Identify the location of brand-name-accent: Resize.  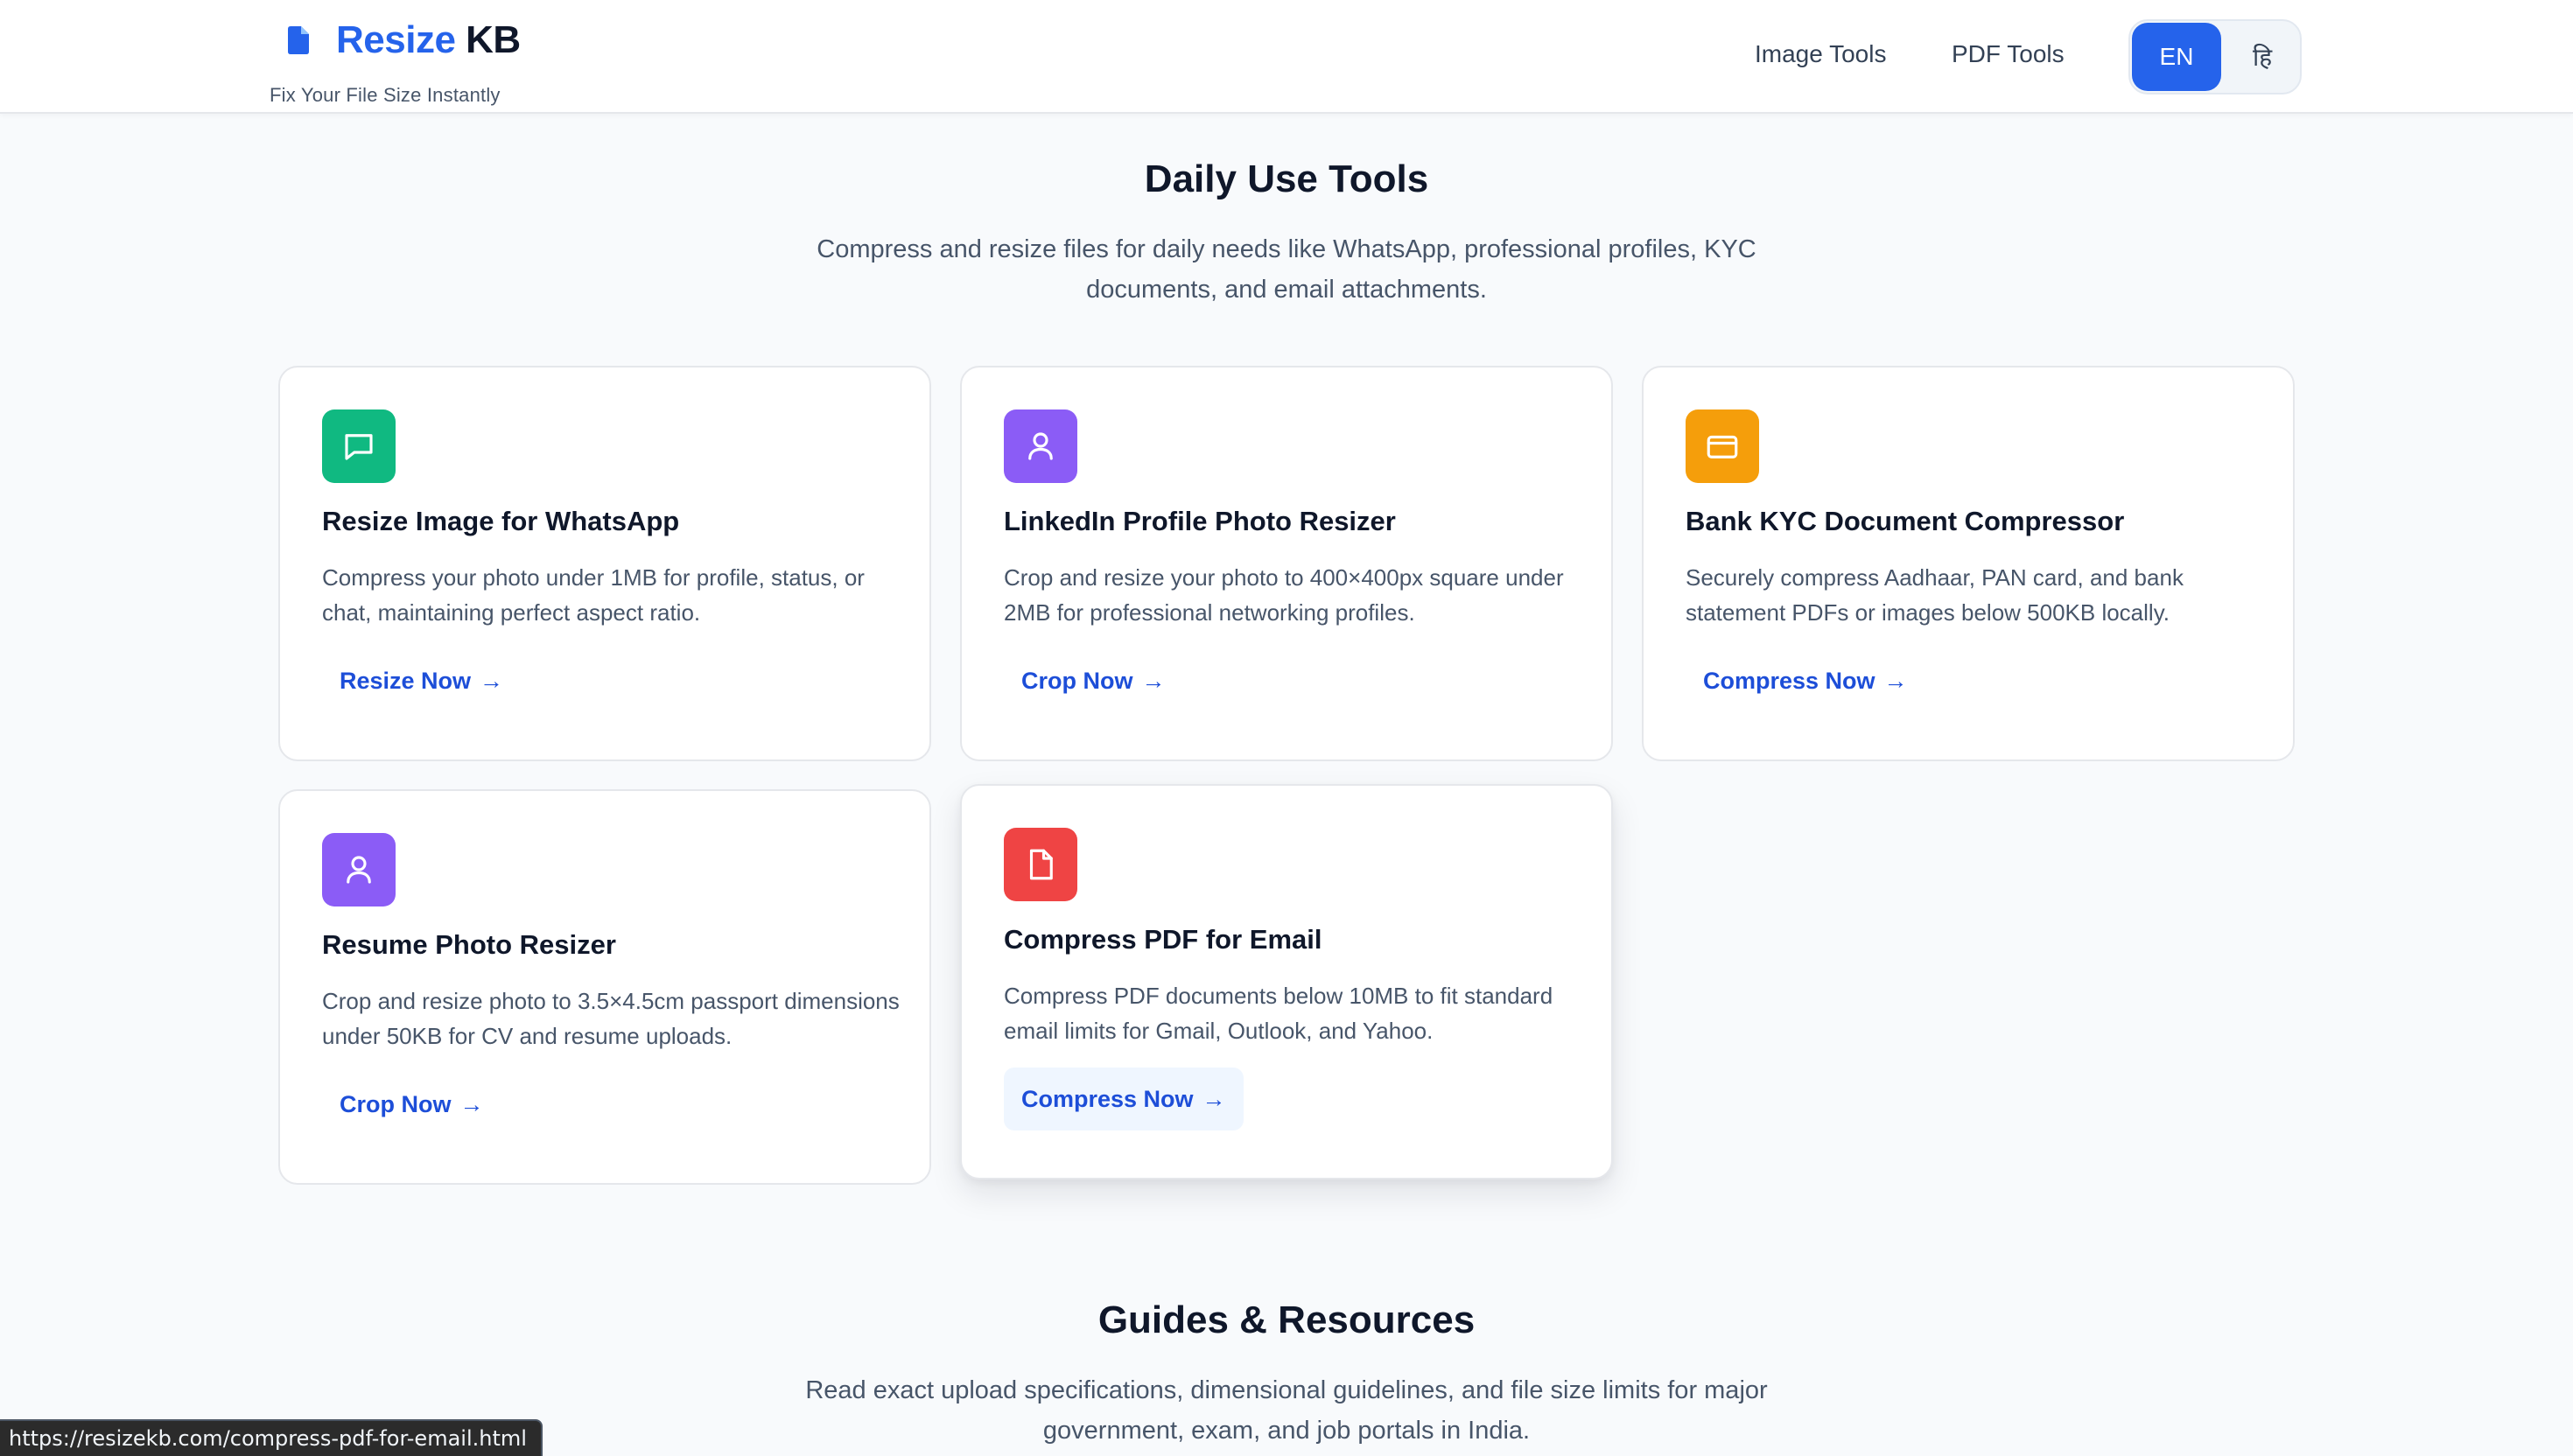
(396, 39).